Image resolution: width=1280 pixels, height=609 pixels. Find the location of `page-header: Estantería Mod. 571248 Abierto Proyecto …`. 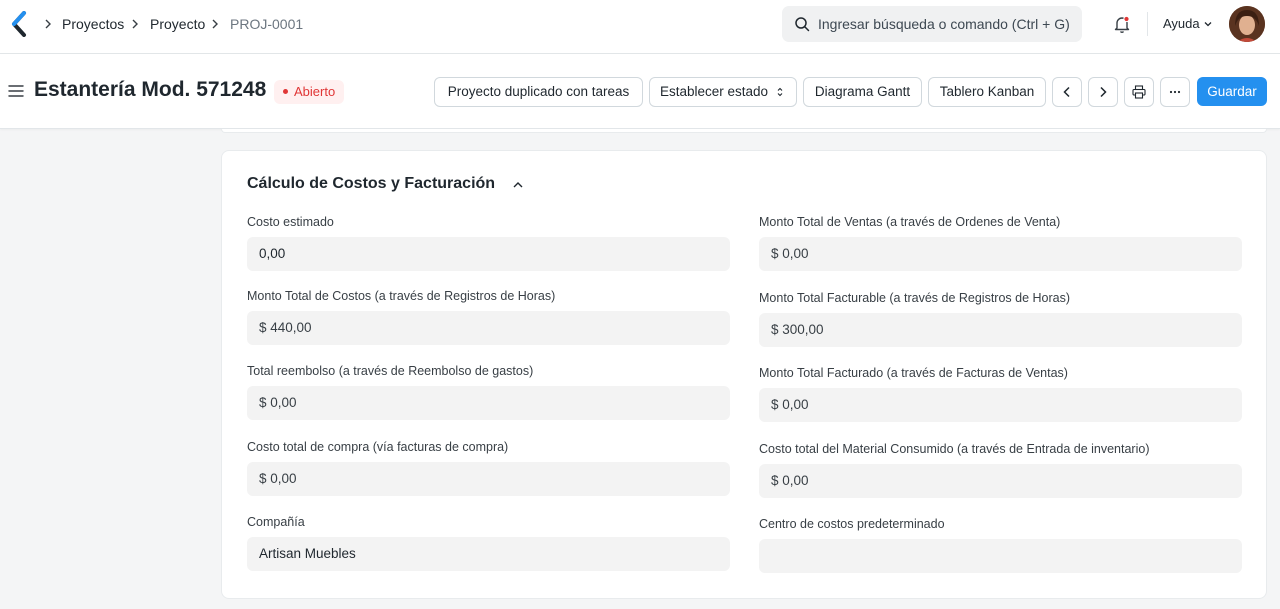

page-header: Estantería Mod. 571248 Abierto Proyecto … is located at coordinates (640, 91).